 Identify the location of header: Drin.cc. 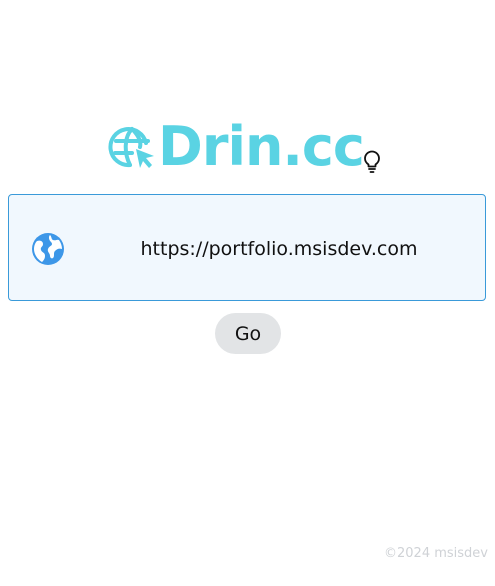
(247, 147).